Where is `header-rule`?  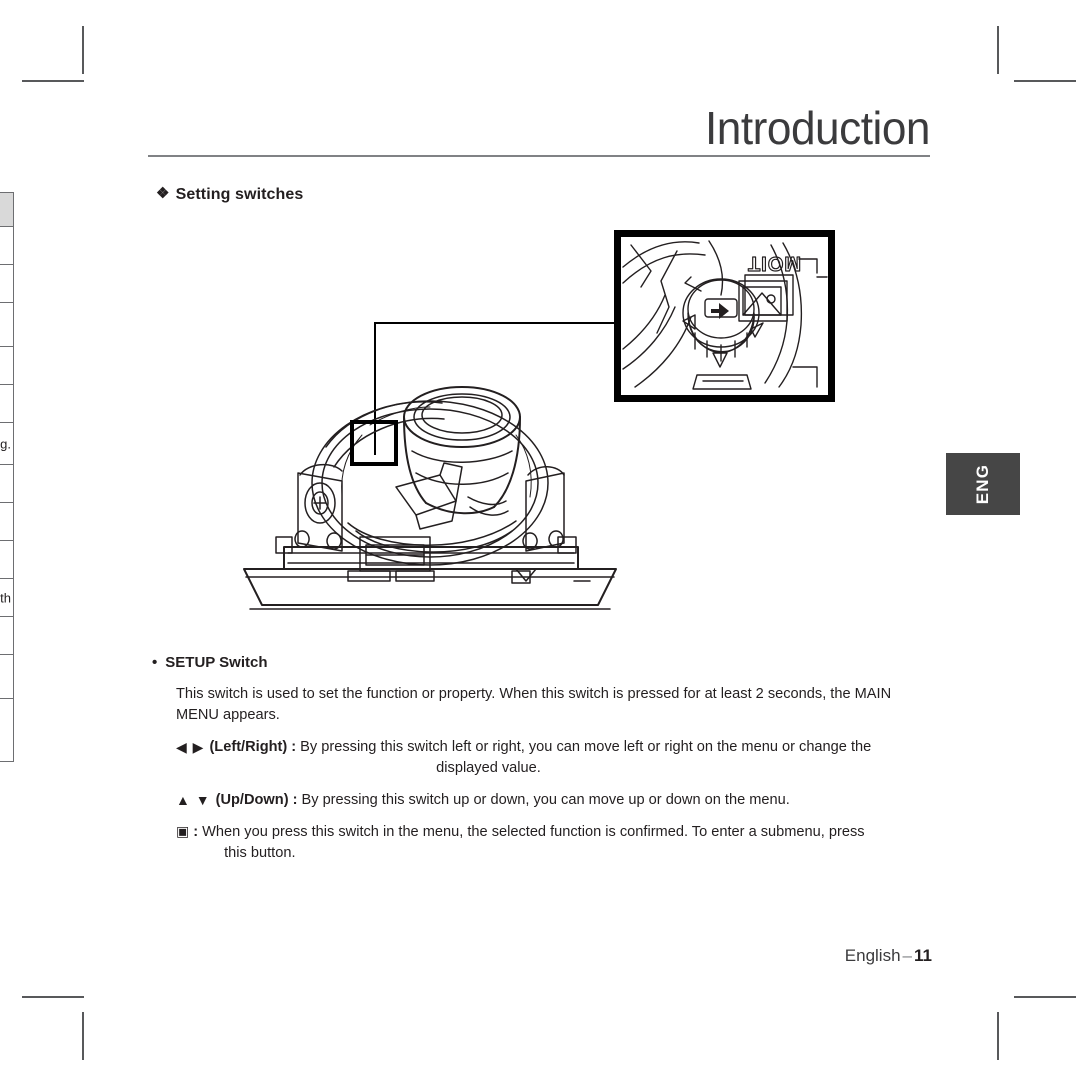
header-rule is located at coordinates (539, 156).